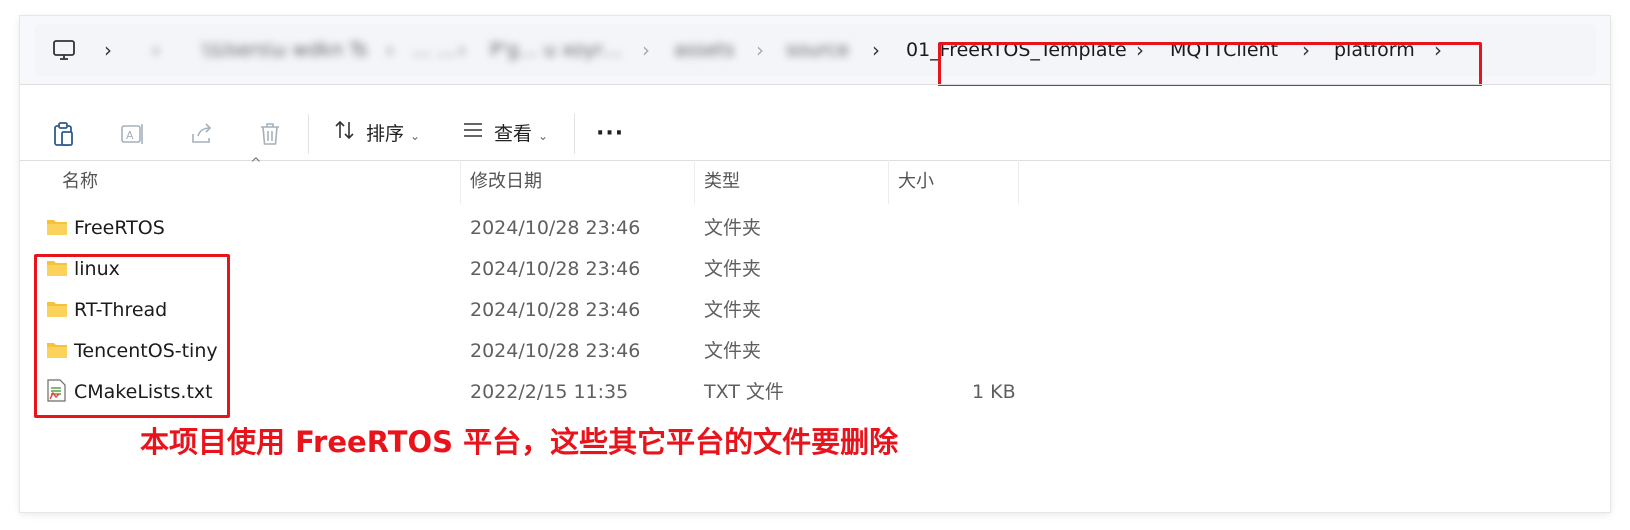 The image size is (1630, 530). Describe the element at coordinates (513, 134) in the screenshot. I see `view-label: 查看` at that location.